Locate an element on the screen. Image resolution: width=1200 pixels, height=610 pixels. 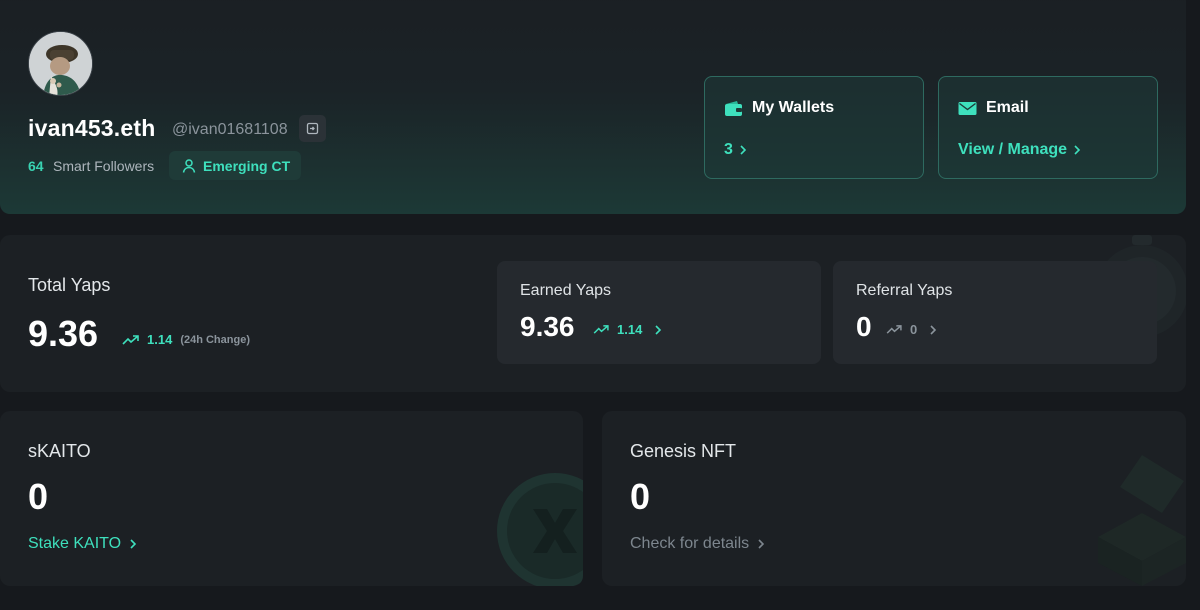
treasure-box-icon is located at coordinates (1142, 520).